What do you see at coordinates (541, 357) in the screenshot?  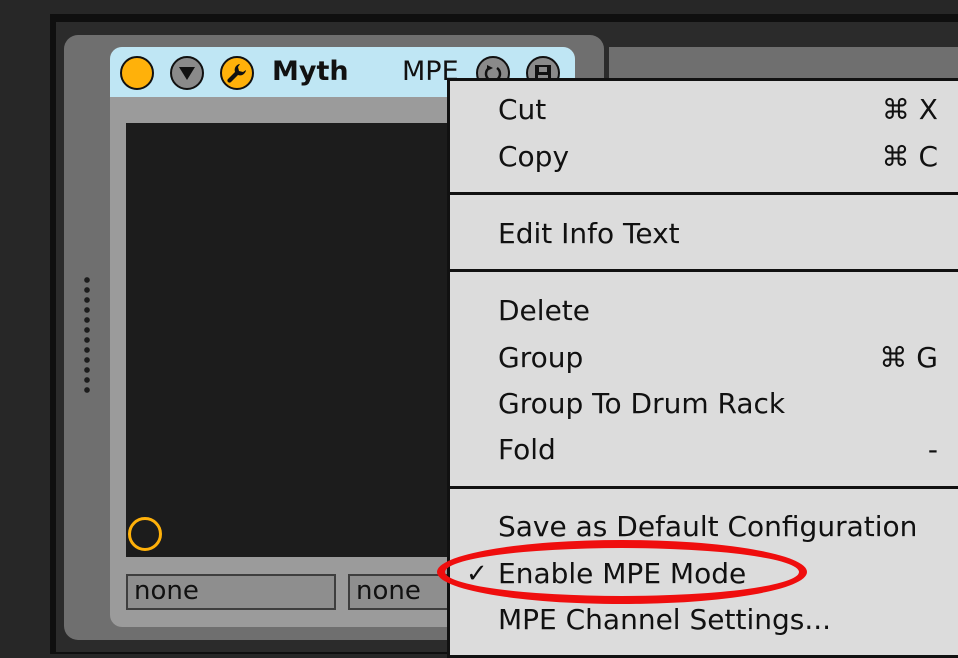 I see `menu-item-label: Group` at bounding box center [541, 357].